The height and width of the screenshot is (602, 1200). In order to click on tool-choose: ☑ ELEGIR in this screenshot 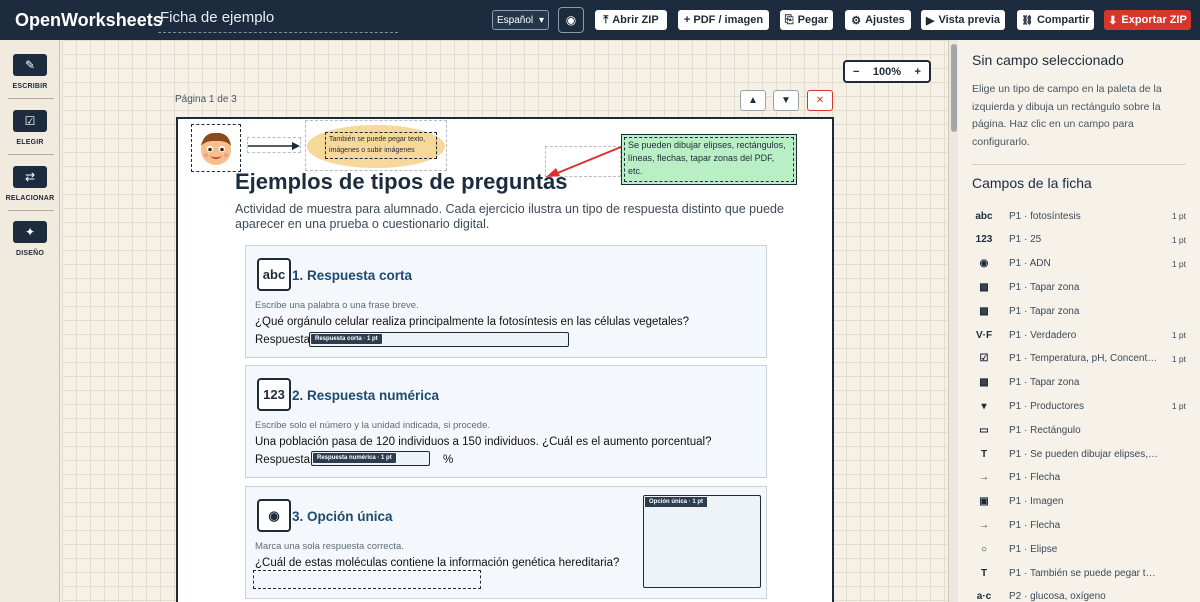, I will do `click(30, 128)`.